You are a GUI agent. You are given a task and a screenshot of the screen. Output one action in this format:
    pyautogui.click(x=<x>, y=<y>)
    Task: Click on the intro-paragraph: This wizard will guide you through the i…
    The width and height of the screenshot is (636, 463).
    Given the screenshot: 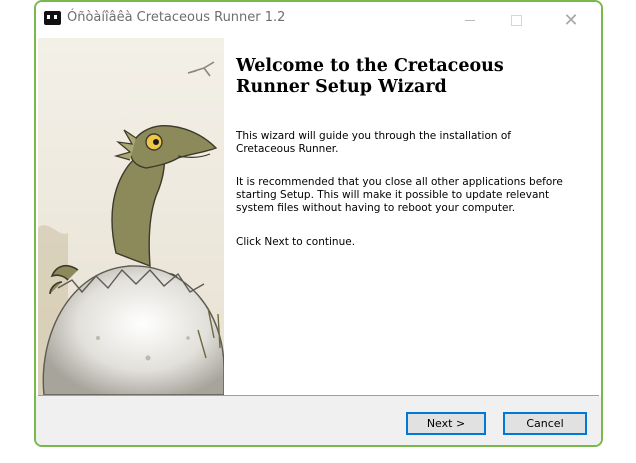 What is the action you would take?
    pyautogui.click(x=373, y=142)
    